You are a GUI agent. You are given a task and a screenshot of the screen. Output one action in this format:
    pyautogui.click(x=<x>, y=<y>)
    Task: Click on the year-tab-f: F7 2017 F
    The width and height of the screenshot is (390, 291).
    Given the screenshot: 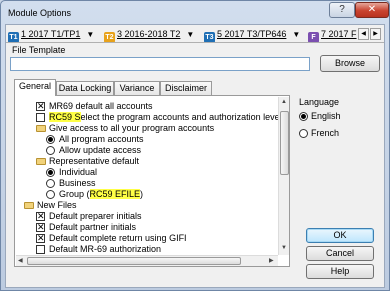 What is the action you would take?
    pyautogui.click(x=332, y=34)
    